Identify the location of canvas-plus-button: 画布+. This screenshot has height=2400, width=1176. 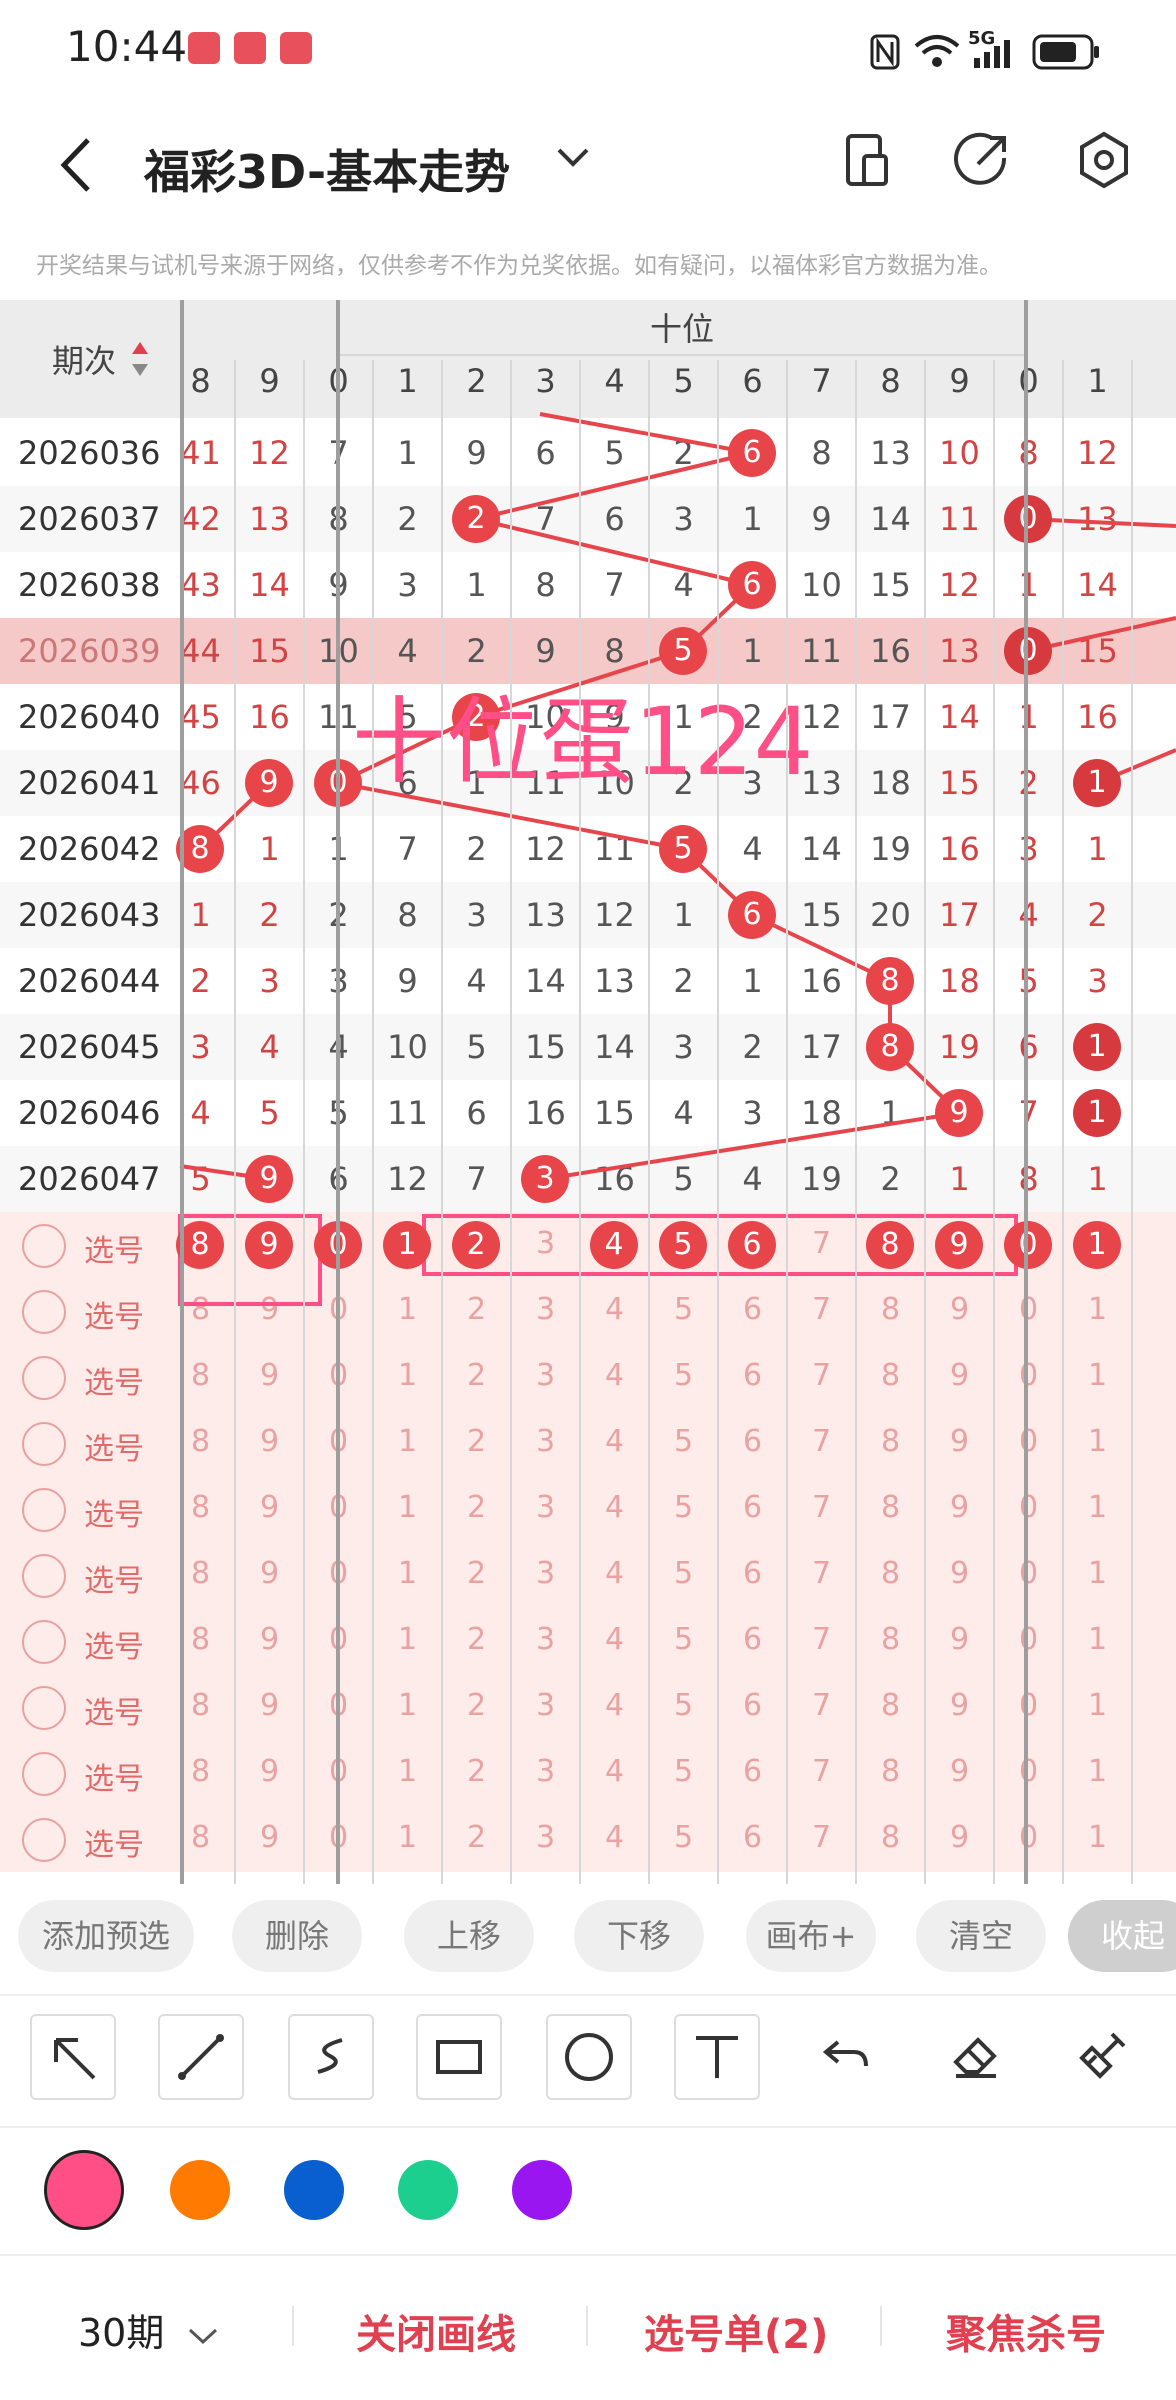
(811, 1936).